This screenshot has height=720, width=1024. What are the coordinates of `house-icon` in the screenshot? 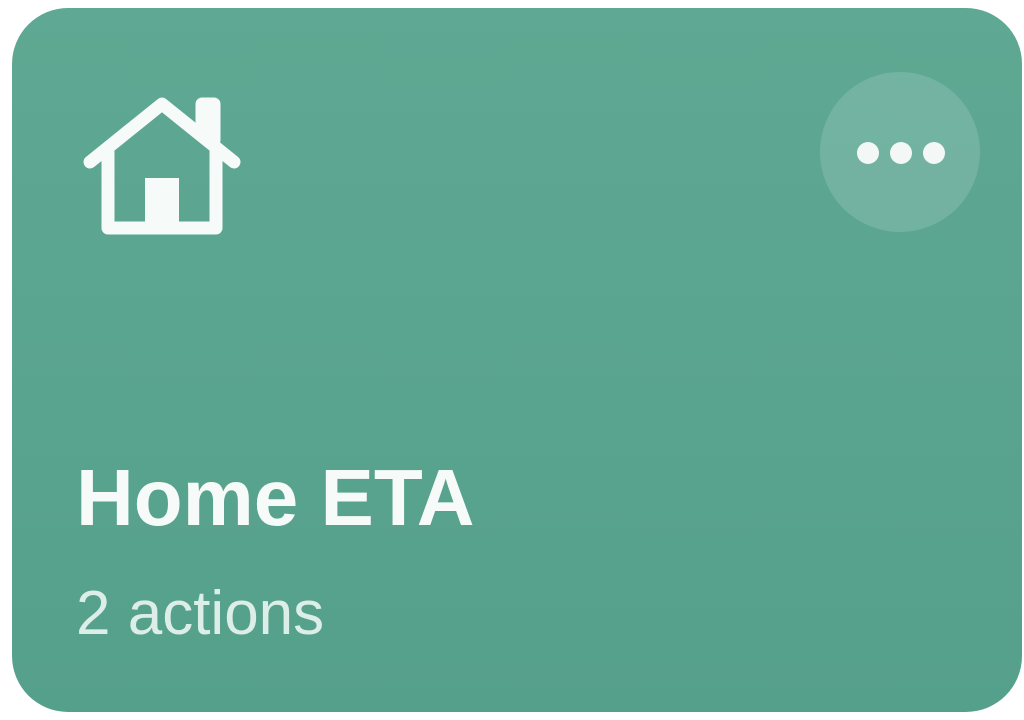 It's located at (162, 165).